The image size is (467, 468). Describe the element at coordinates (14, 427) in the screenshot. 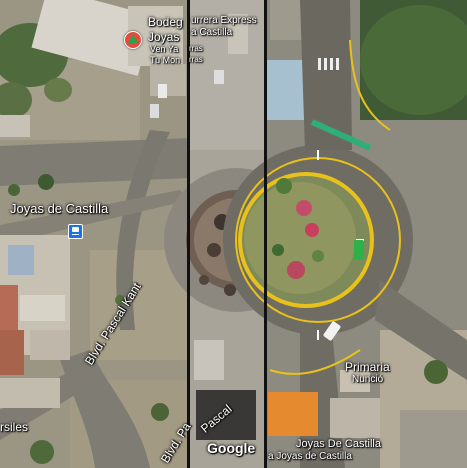

I see `street-label-versailles: rsiles` at that location.